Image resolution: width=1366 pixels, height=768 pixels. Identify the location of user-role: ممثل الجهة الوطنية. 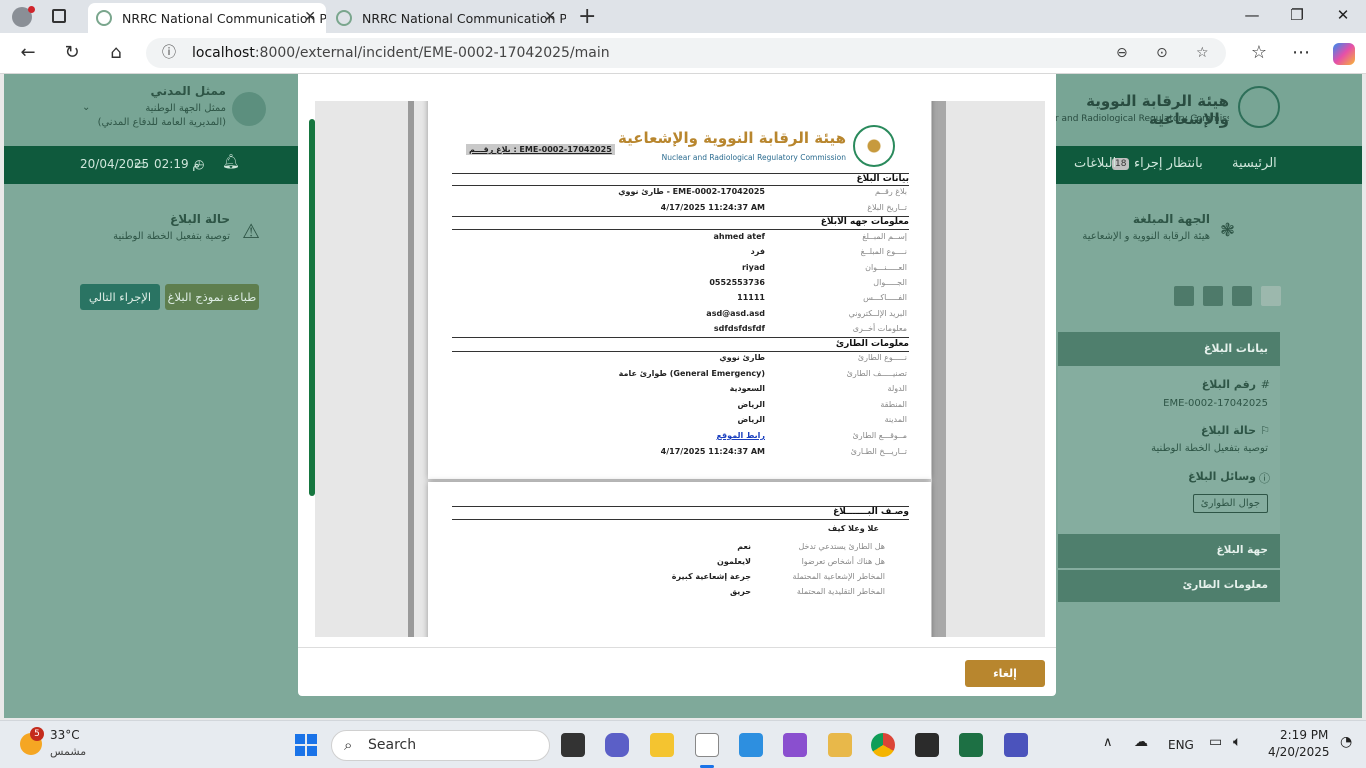
(185, 108).